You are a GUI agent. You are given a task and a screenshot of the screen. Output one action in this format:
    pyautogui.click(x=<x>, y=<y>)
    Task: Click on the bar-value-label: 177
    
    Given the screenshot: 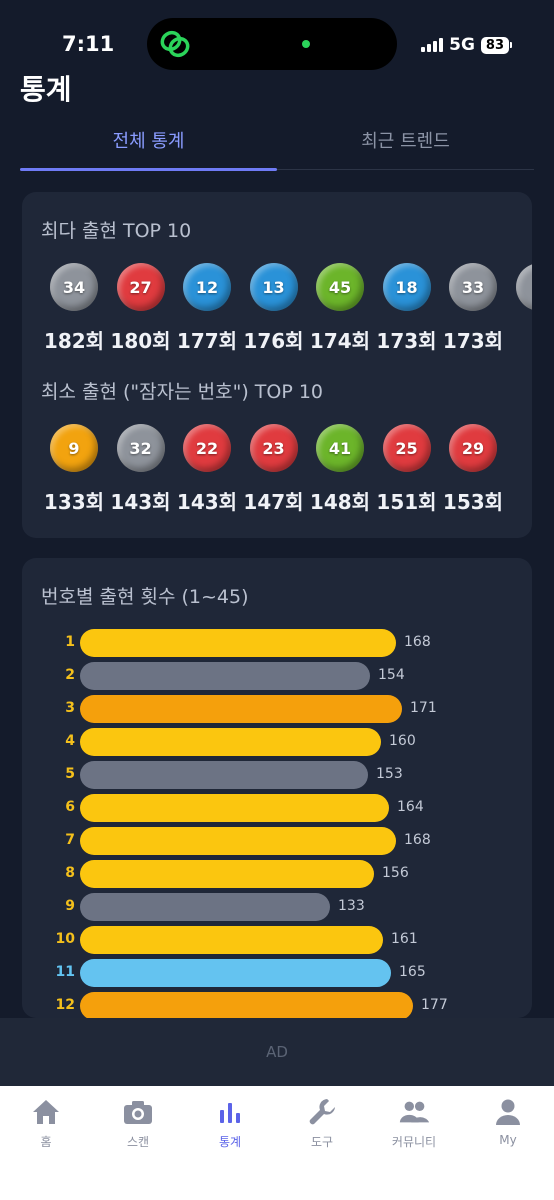 What is the action you would take?
    pyautogui.click(x=434, y=1005)
    